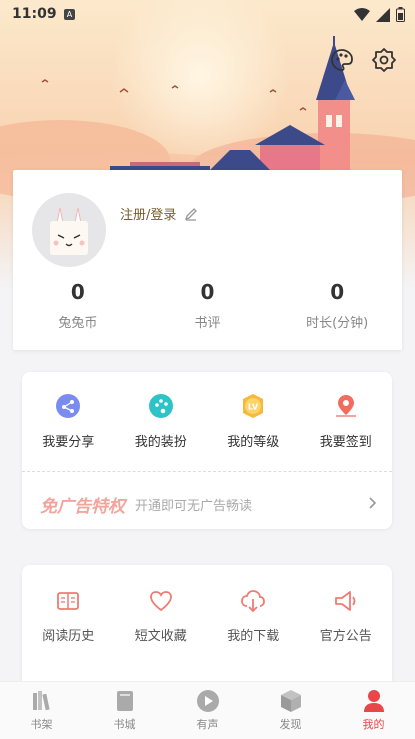  What do you see at coordinates (207, 471) in the screenshot?
I see `divider` at bounding box center [207, 471].